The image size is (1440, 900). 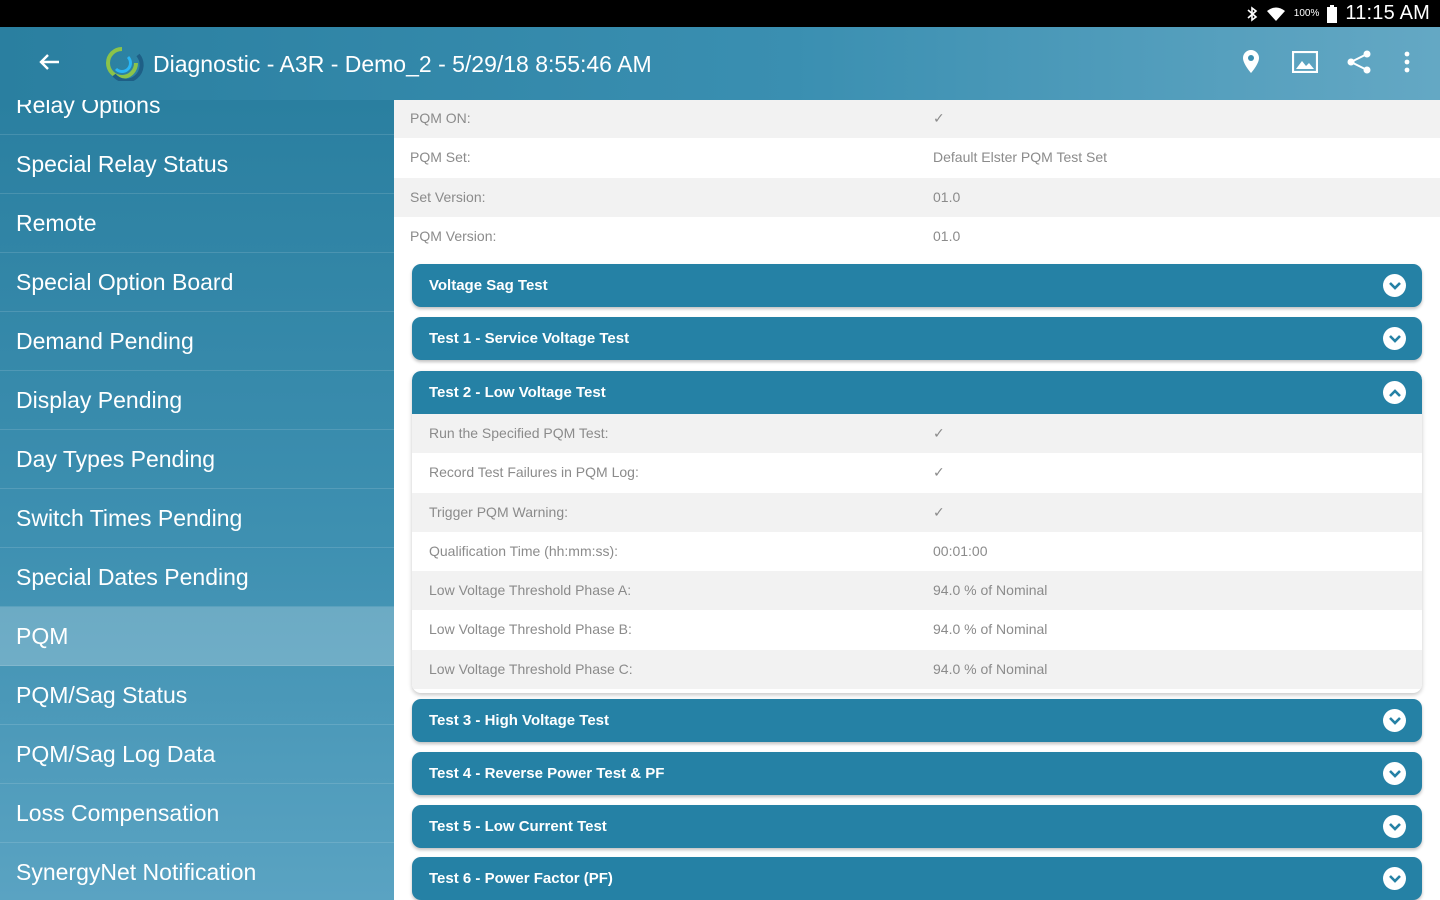 I want to click on table-row: Set Version: 01.0, so click(x=917, y=197).